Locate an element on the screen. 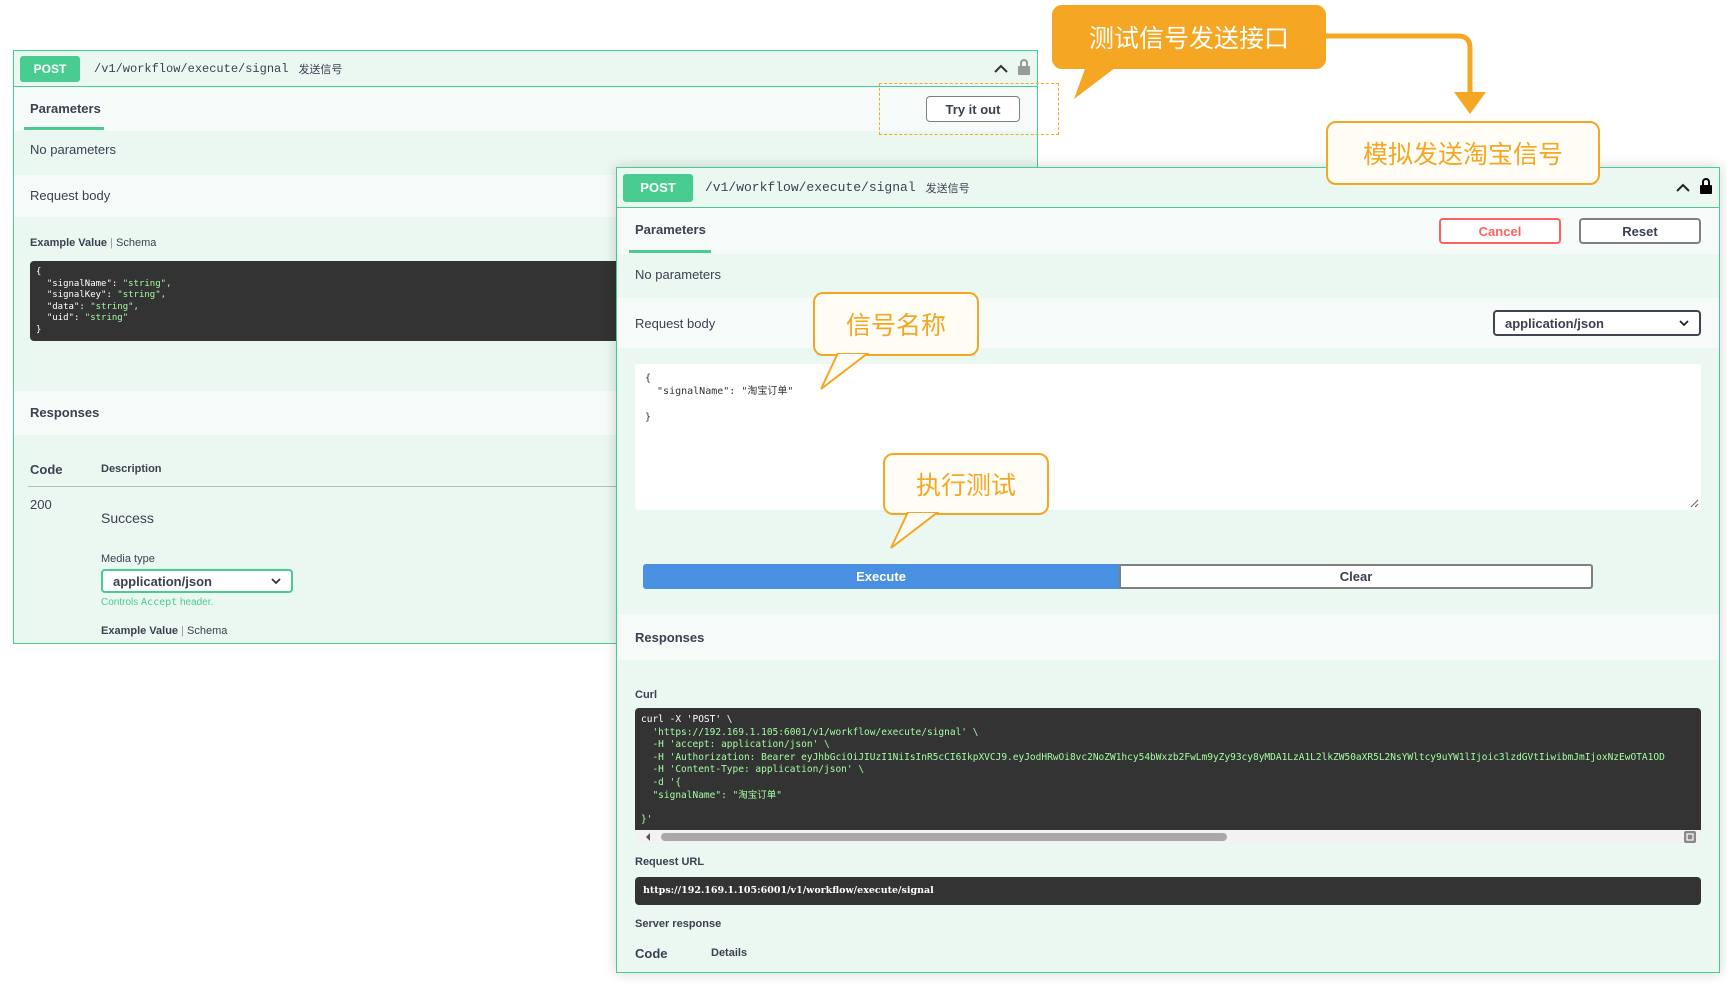  right-responses-label: Responses is located at coordinates (670, 637).